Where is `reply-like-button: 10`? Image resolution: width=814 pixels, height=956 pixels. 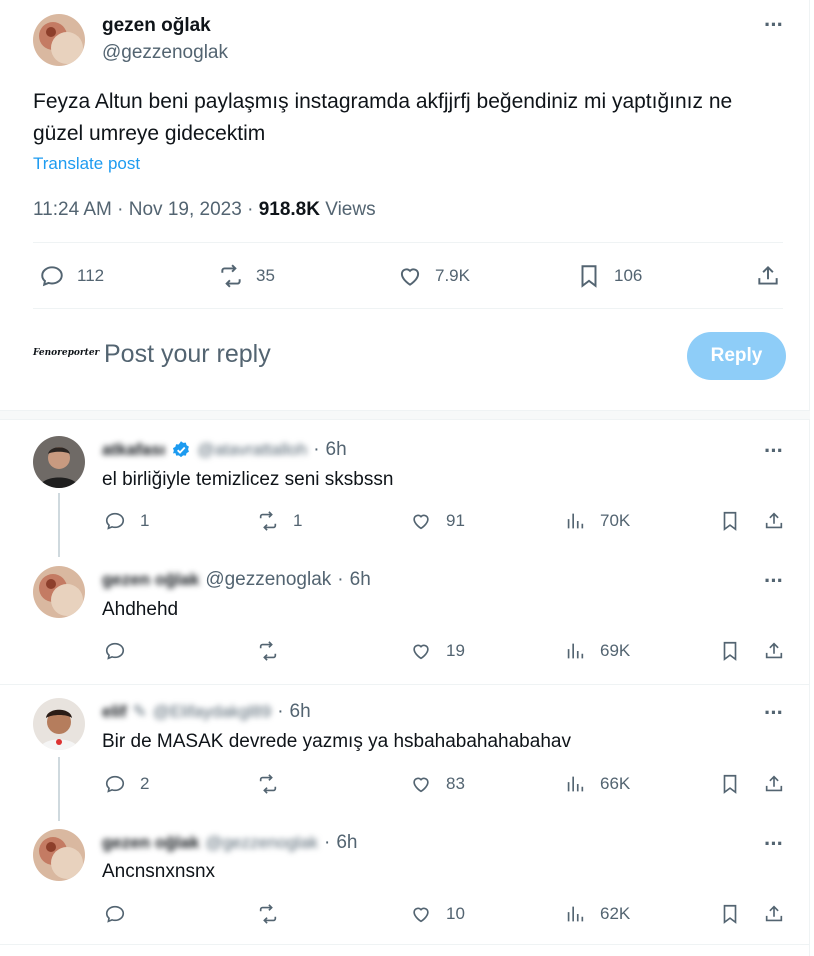 reply-like-button: 10 is located at coordinates (437, 914).